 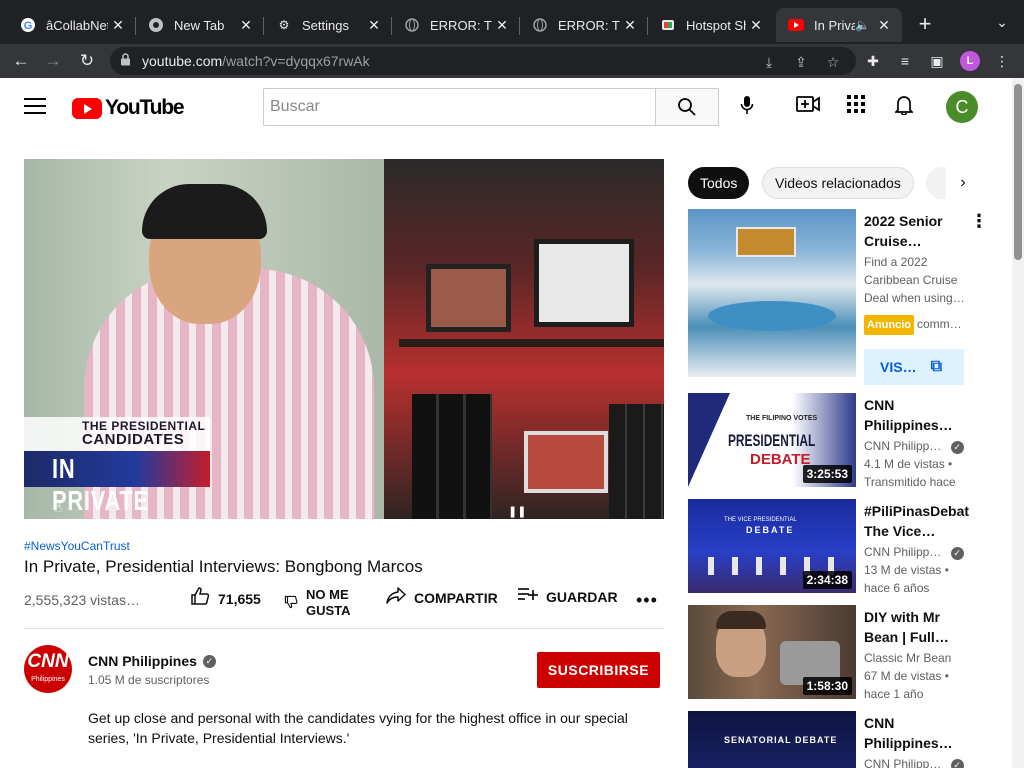 I want to click on pause-icon: ❚❚, so click(x=517, y=511).